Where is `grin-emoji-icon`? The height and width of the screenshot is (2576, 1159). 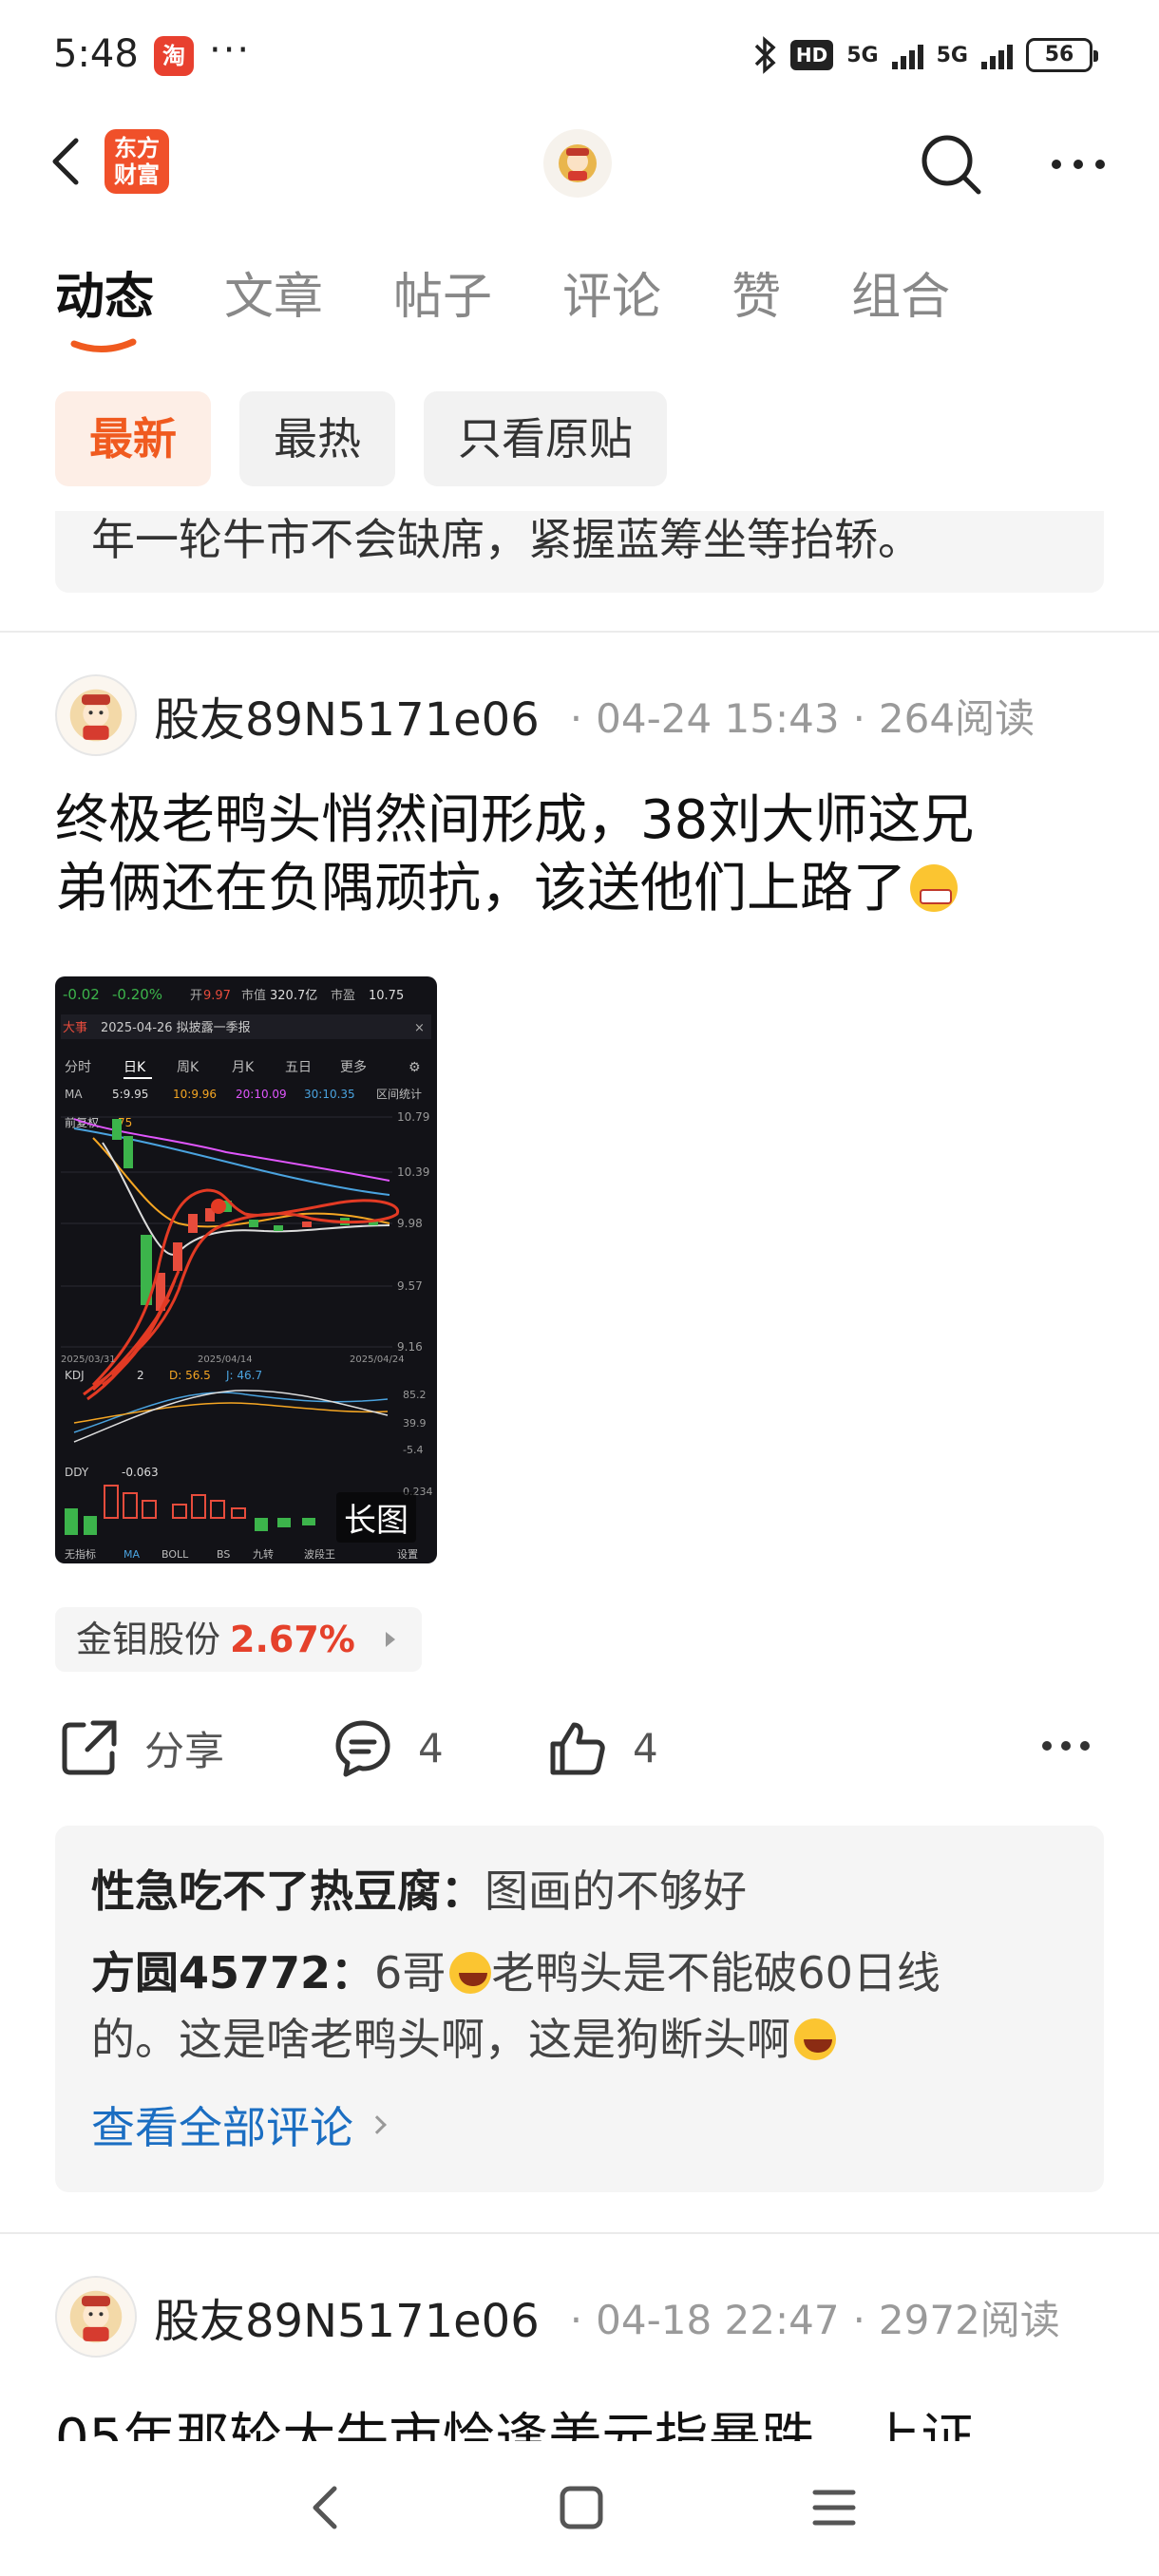 grin-emoji-icon is located at coordinates (934, 888).